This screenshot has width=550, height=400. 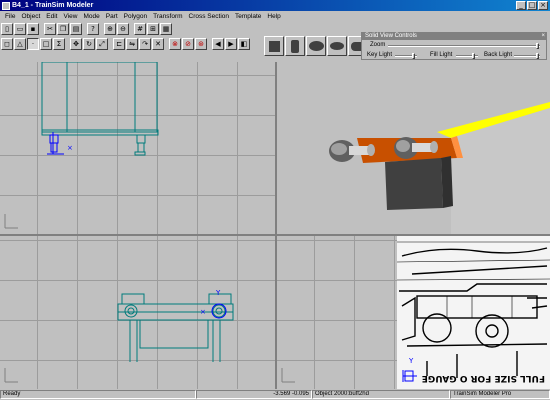 I want to click on menu-polygon: Polygon, so click(x=136, y=16).